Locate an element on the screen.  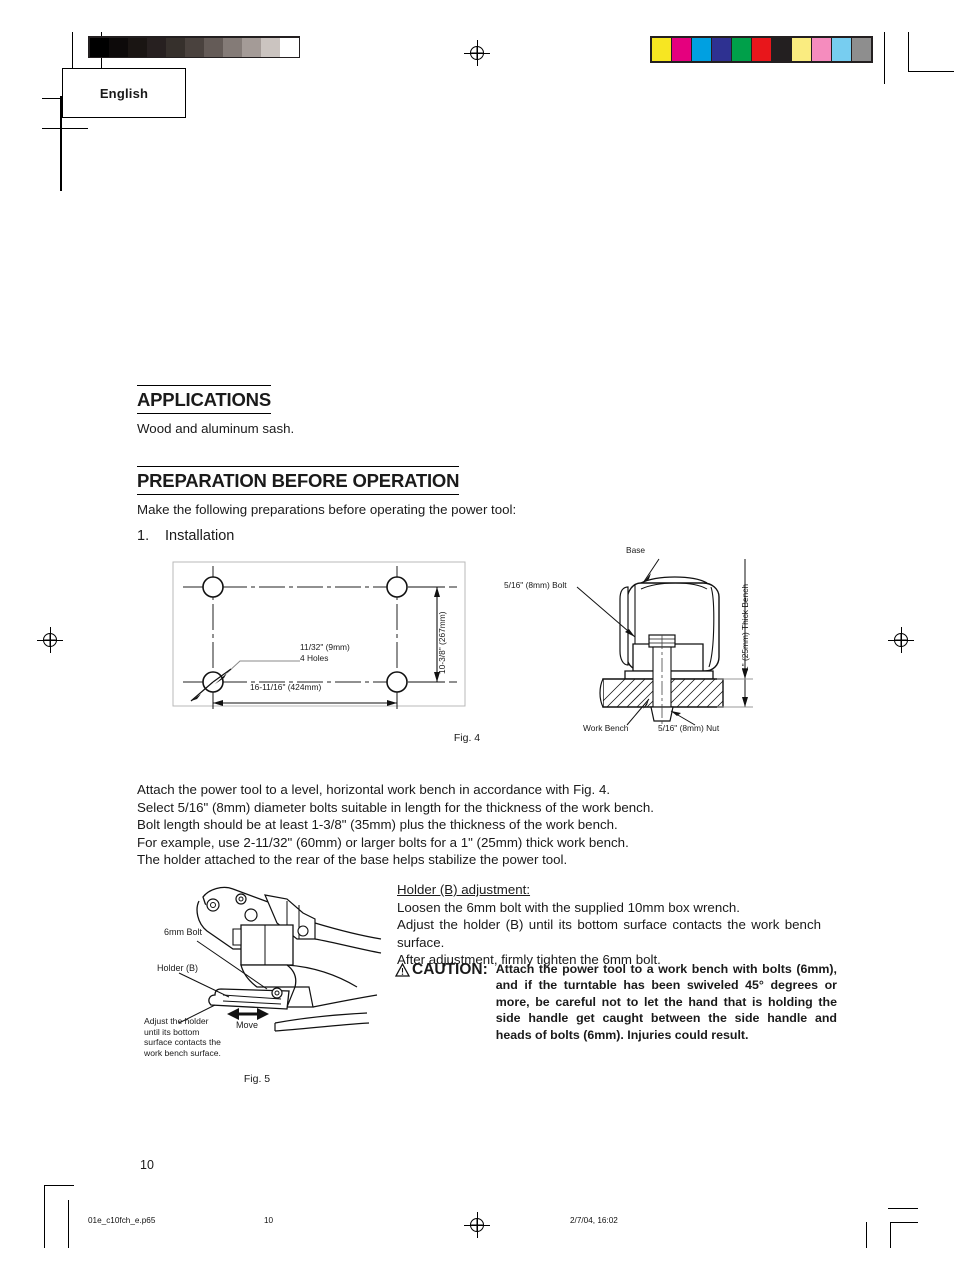
installation-item-number: 1. is located at coordinates (143, 536).